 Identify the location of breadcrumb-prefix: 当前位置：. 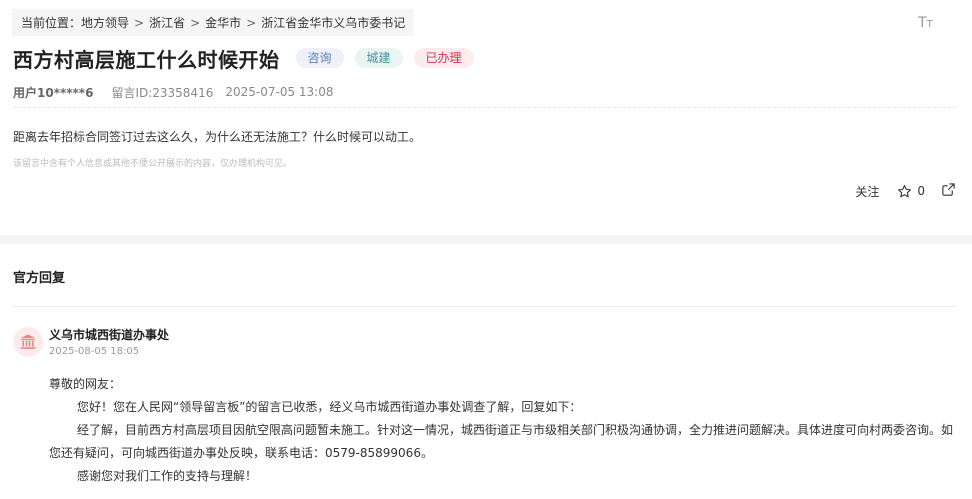
(51, 23).